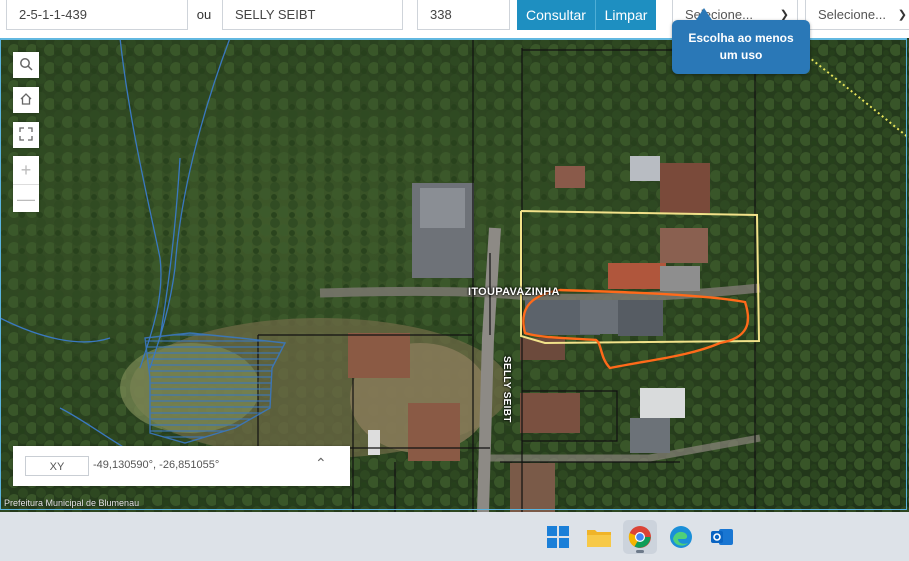 This screenshot has width=909, height=561. I want to click on search-map-button, so click(26, 65).